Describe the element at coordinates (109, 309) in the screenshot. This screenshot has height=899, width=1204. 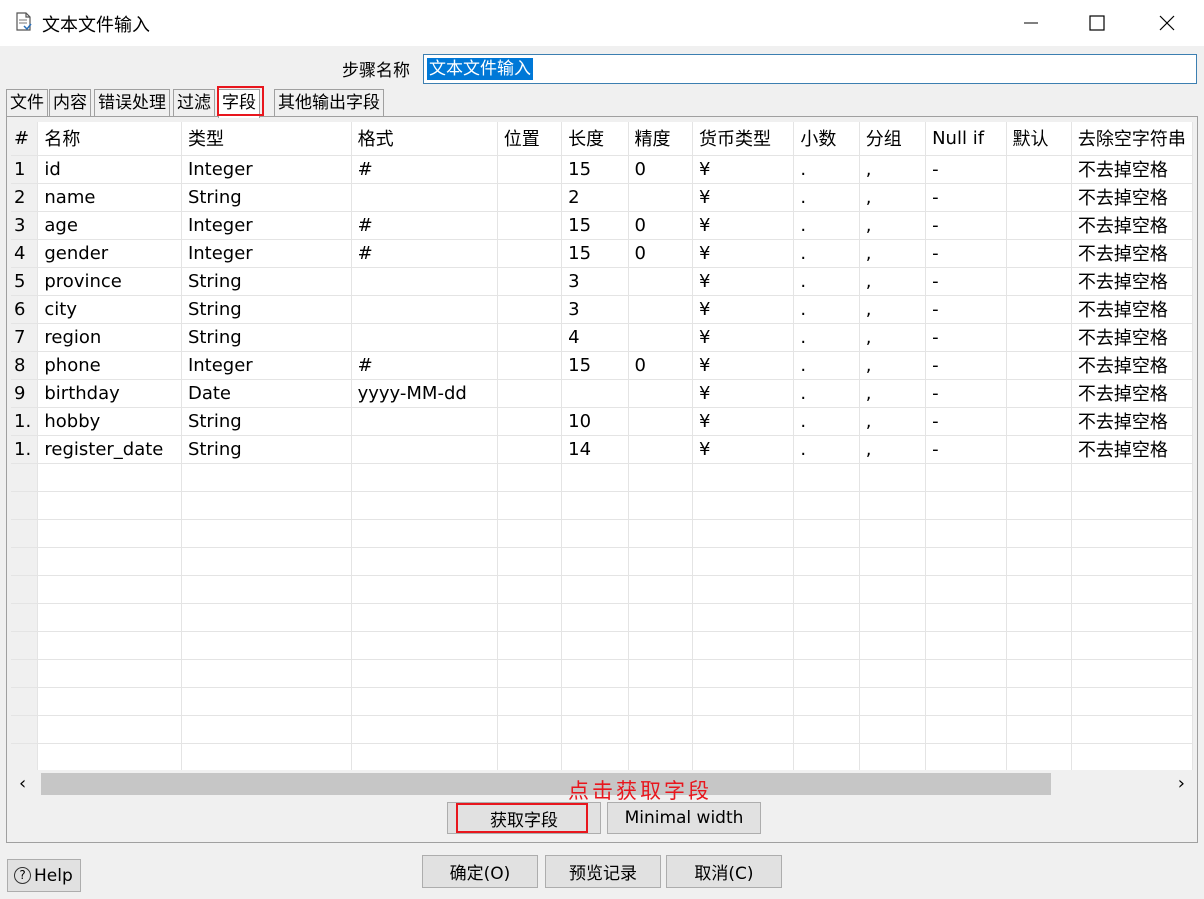
I see `table-cell: city` at that location.